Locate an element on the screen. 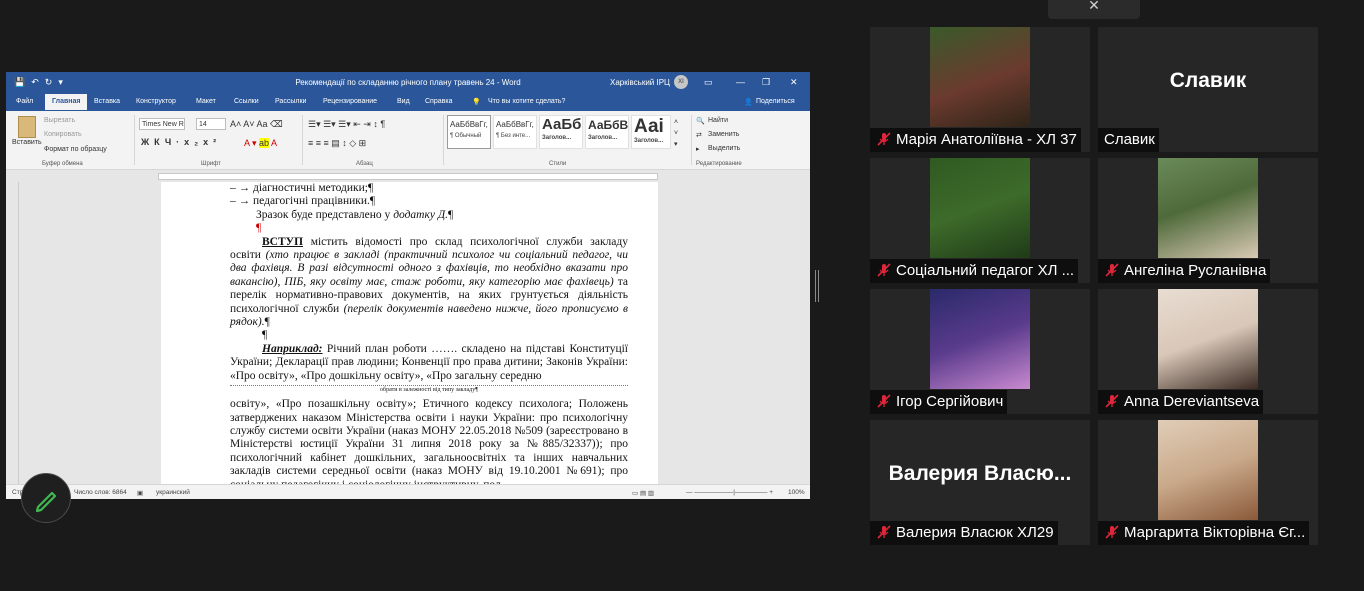  select-icon: ▸ is located at coordinates (698, 149).